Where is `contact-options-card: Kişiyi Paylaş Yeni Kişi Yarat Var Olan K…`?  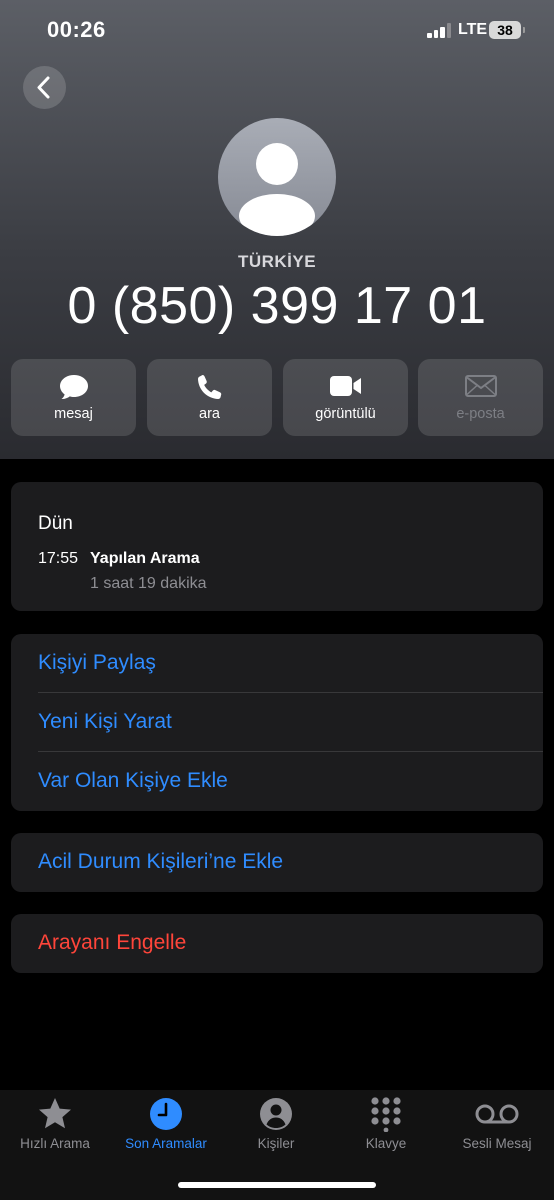 contact-options-card: Kişiyi Paylaş Yeni Kişi Yarat Var Olan K… is located at coordinates (277, 722).